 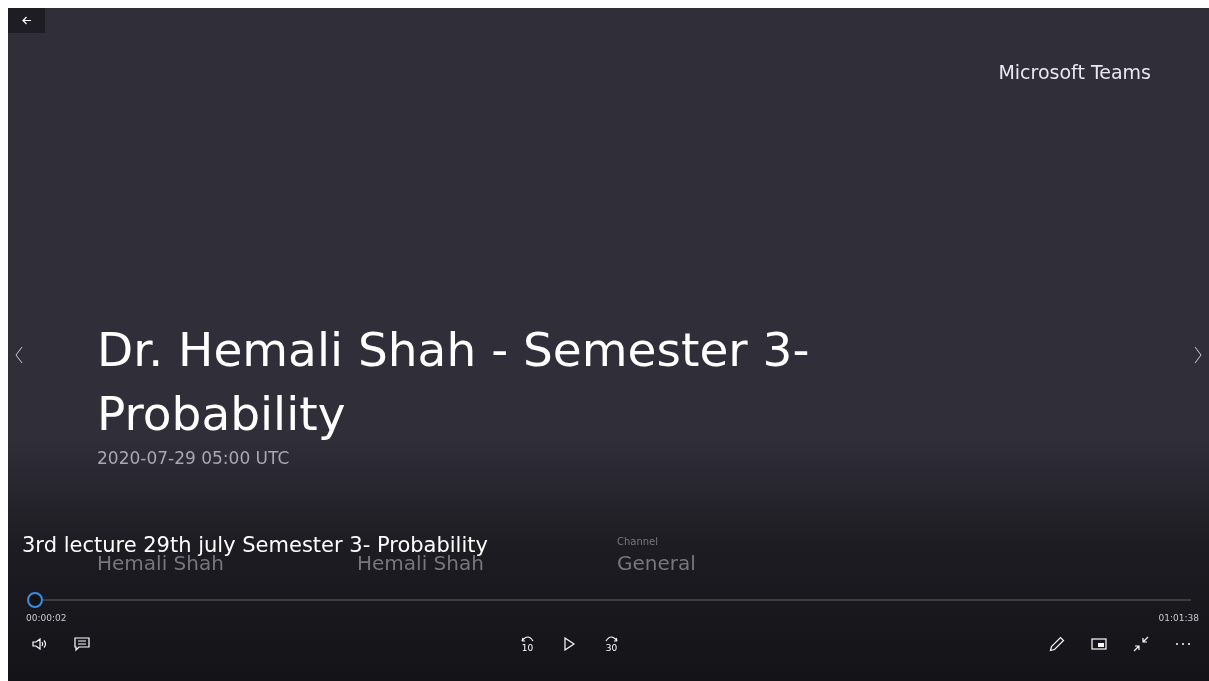 What do you see at coordinates (1074, 72) in the screenshot?
I see `app-name: Microsoft Teams` at bounding box center [1074, 72].